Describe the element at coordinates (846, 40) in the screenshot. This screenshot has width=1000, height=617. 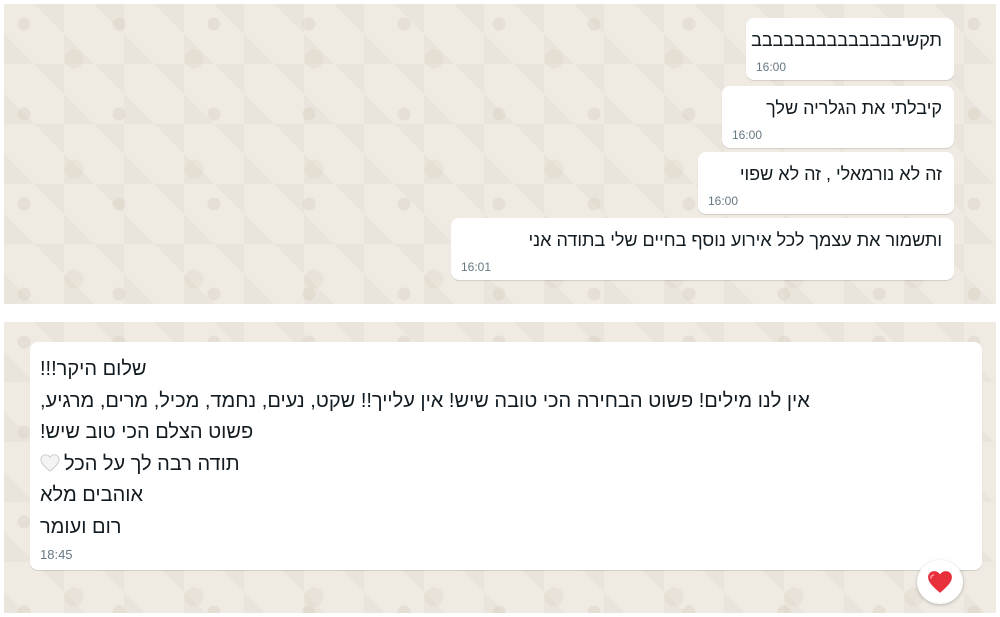
I see `message-text: תקשיבבבבבבבבבבבבבב` at that location.